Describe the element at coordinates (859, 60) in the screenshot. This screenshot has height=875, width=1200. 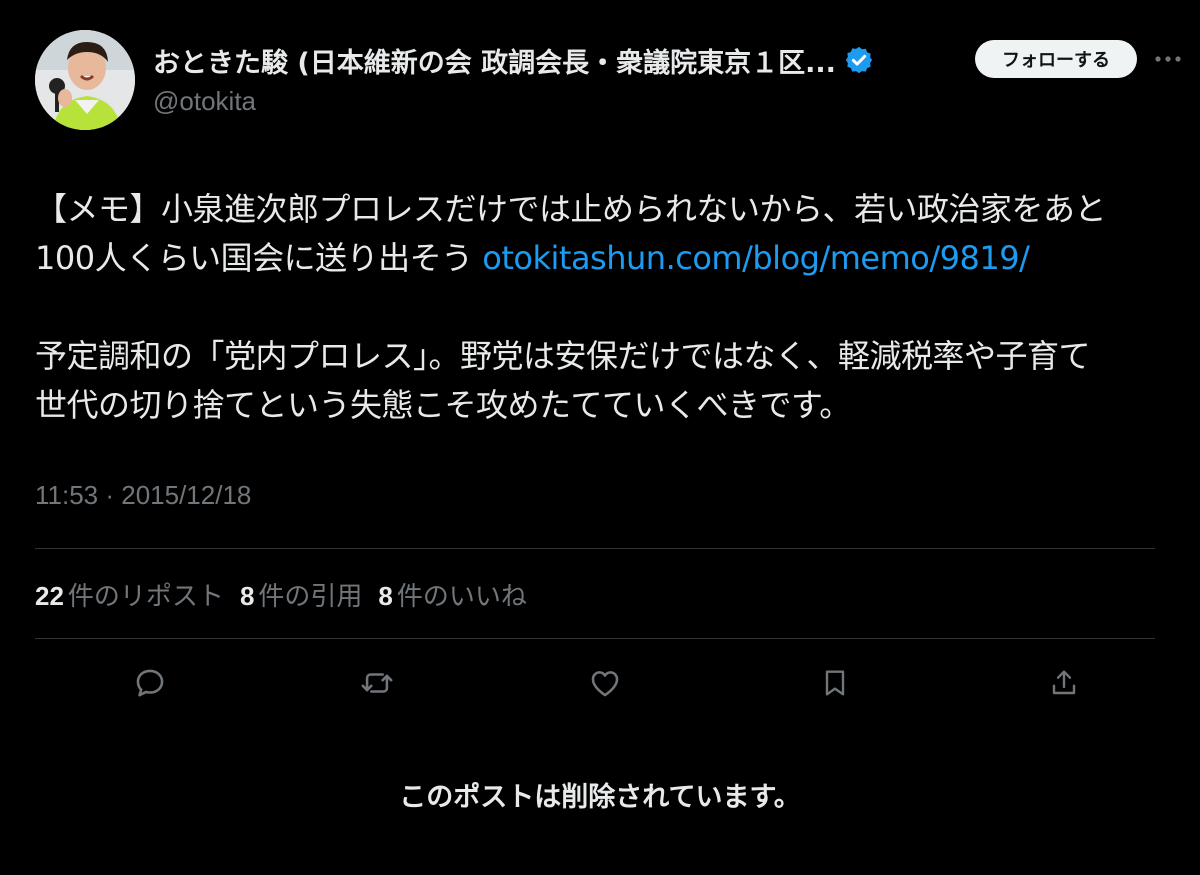
I see `verified-badge-icon` at that location.